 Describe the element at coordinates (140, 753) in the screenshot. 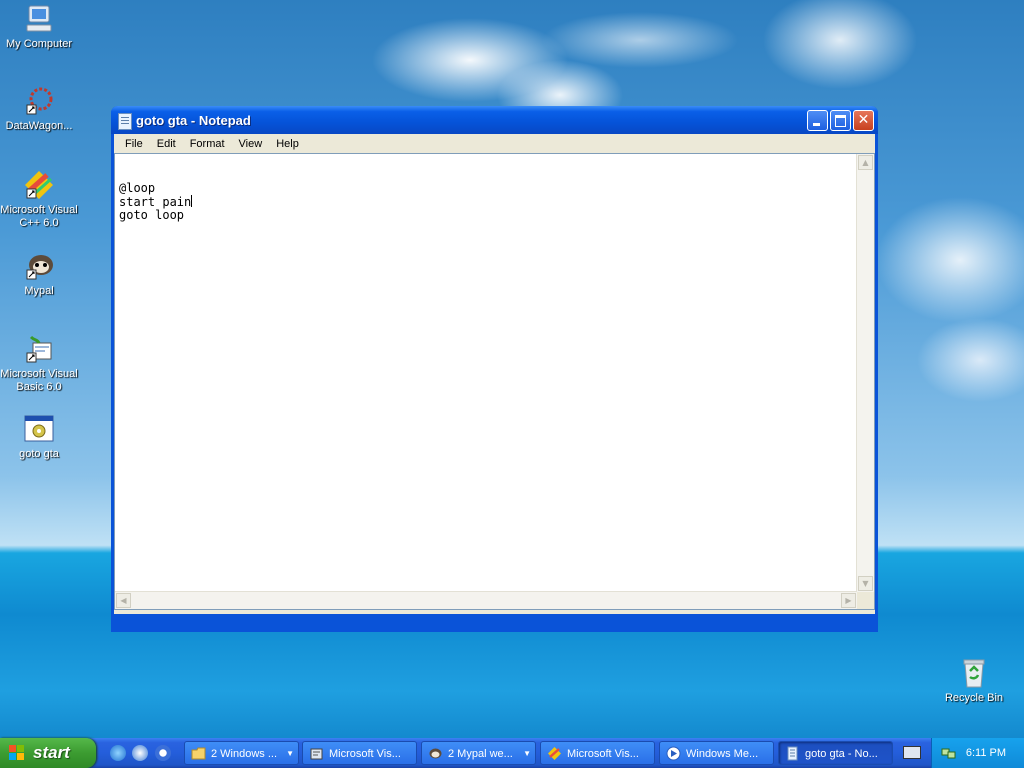

I see `outlook-express-icon` at that location.